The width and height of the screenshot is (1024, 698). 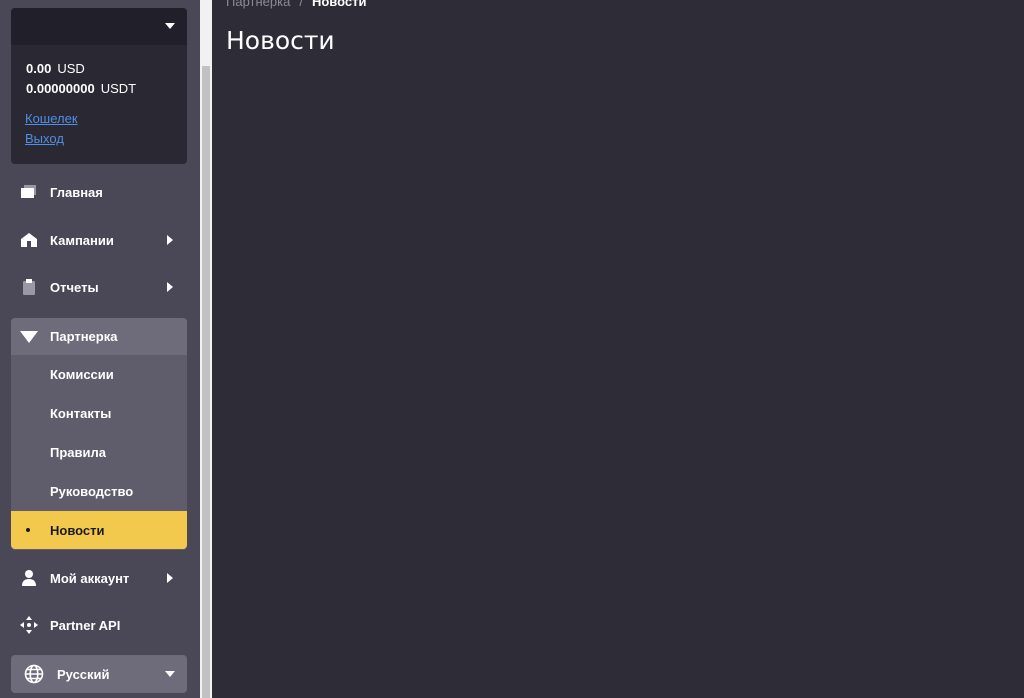 I want to click on bullet-icon, so click(x=28, y=530).